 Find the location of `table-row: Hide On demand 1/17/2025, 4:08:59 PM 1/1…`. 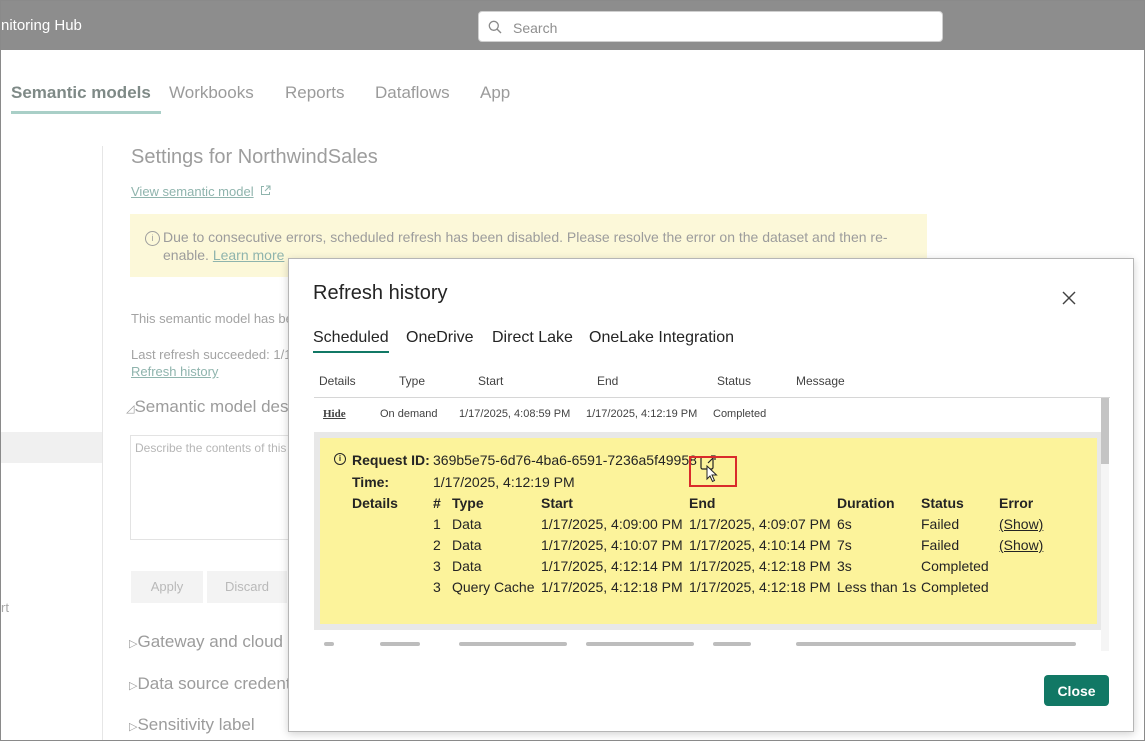

table-row: Hide On demand 1/17/2025, 4:08:59 PM 1/1… is located at coordinates (707, 414).